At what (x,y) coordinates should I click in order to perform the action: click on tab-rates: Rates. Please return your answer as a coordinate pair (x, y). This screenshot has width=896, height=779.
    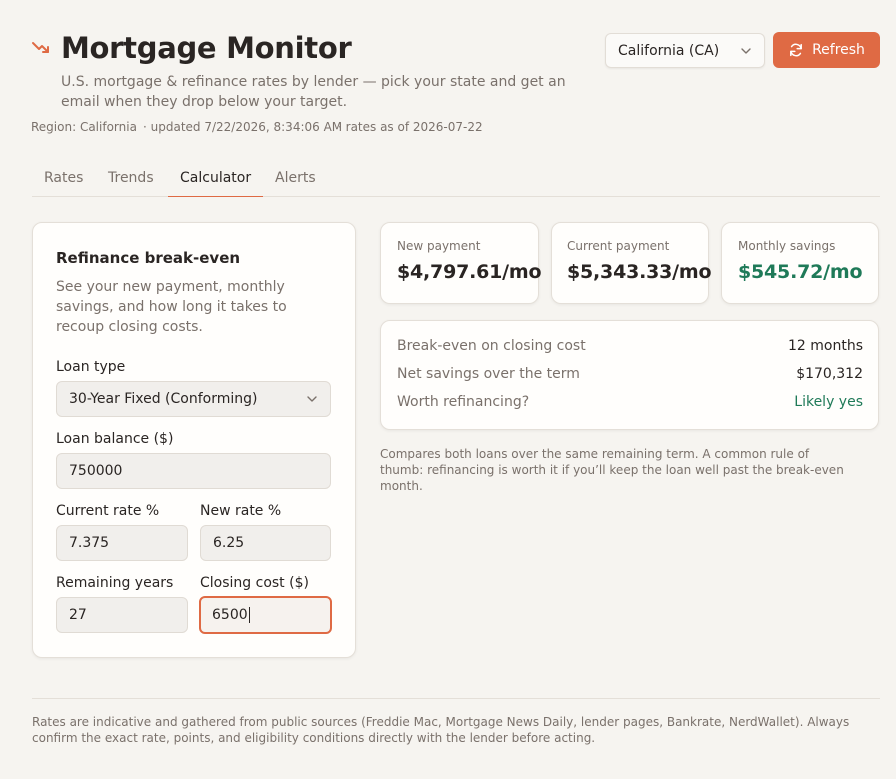
    Looking at the image, I should click on (63, 178).